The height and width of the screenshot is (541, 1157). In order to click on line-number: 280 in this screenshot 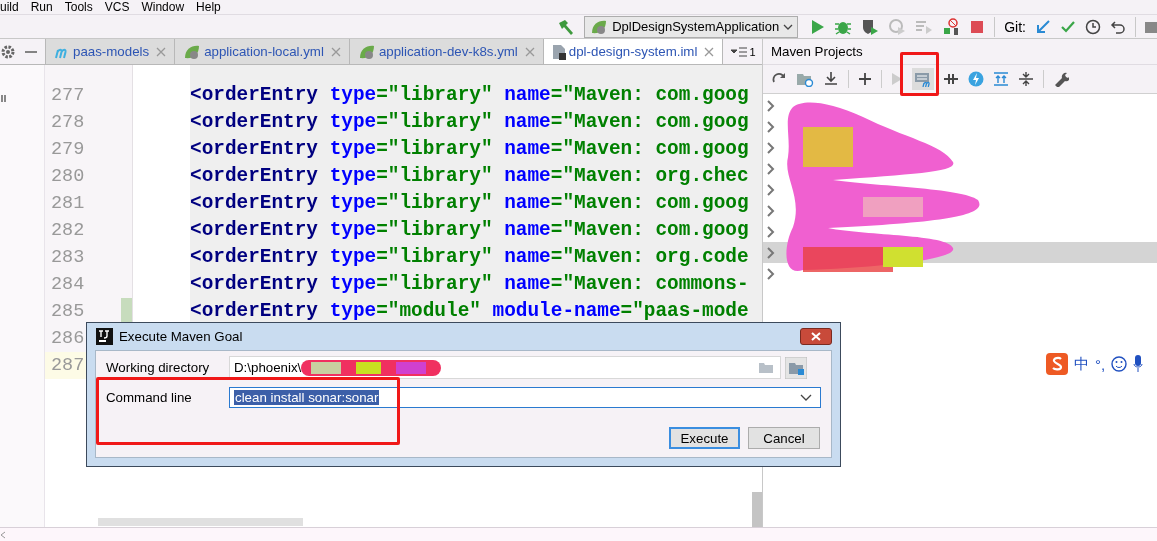, I will do `click(67, 177)`.